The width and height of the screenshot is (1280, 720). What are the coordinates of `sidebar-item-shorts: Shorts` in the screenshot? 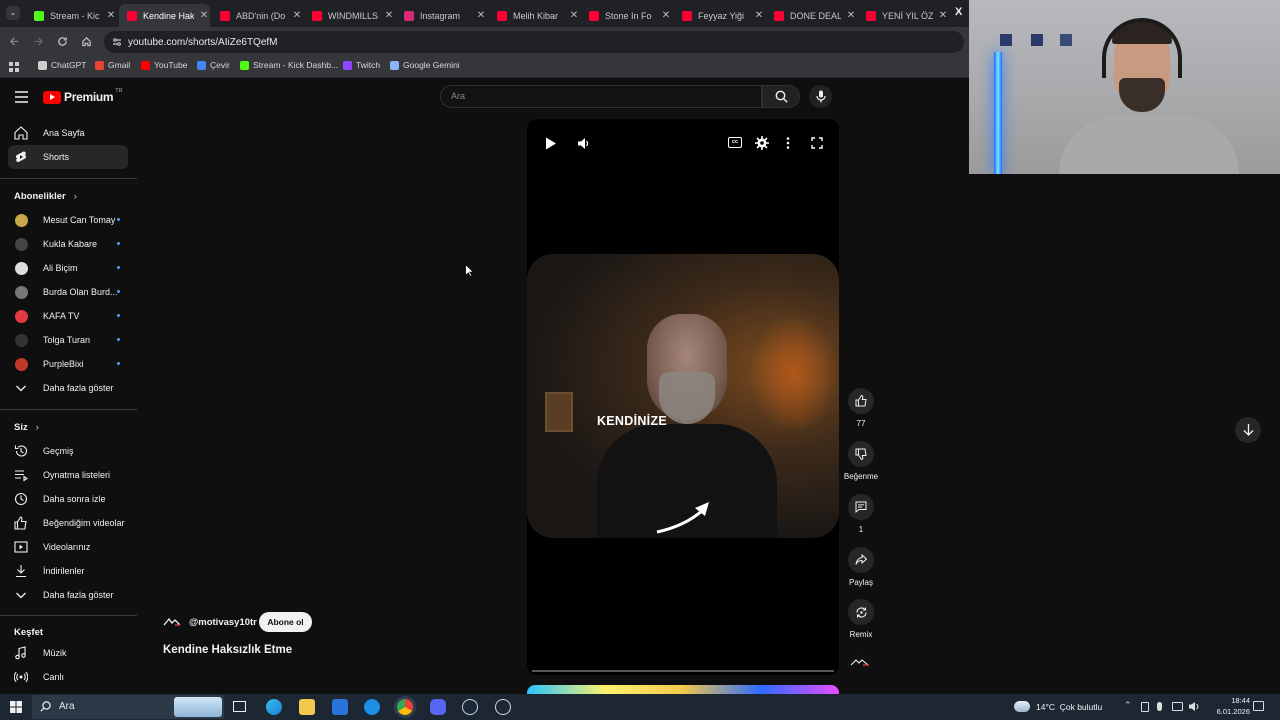 It's located at (68, 157).